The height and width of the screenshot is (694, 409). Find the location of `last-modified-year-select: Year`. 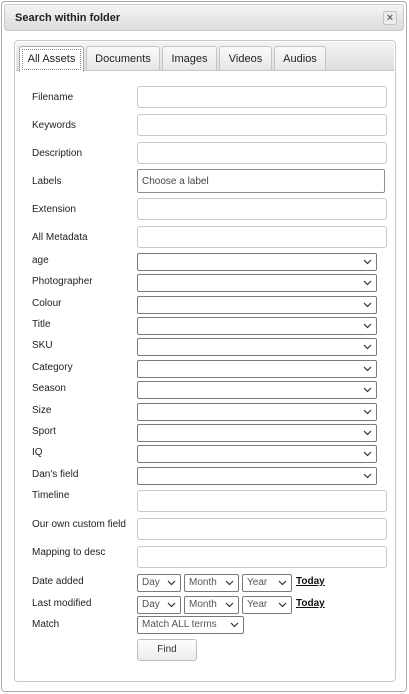

last-modified-year-select: Year is located at coordinates (267, 605).